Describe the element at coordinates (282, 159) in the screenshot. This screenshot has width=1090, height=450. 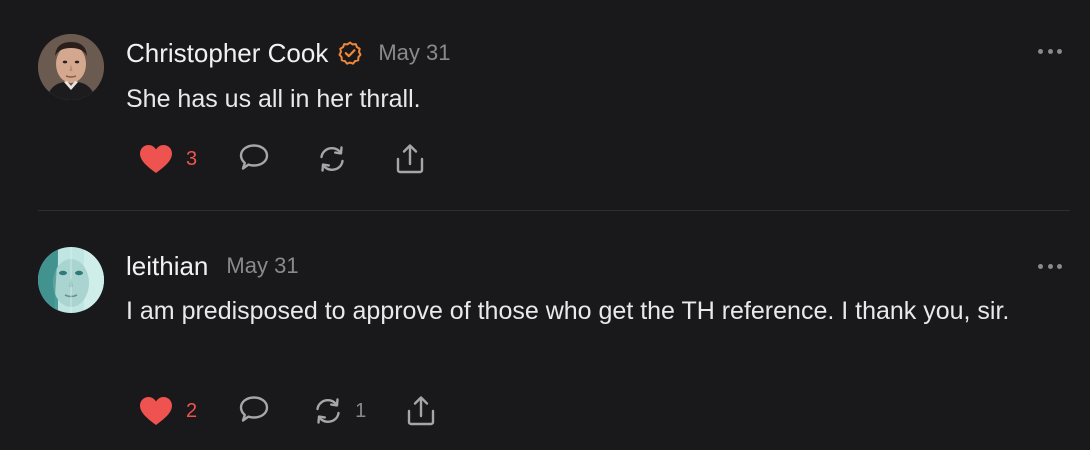
I see `comment-actions: 3` at that location.